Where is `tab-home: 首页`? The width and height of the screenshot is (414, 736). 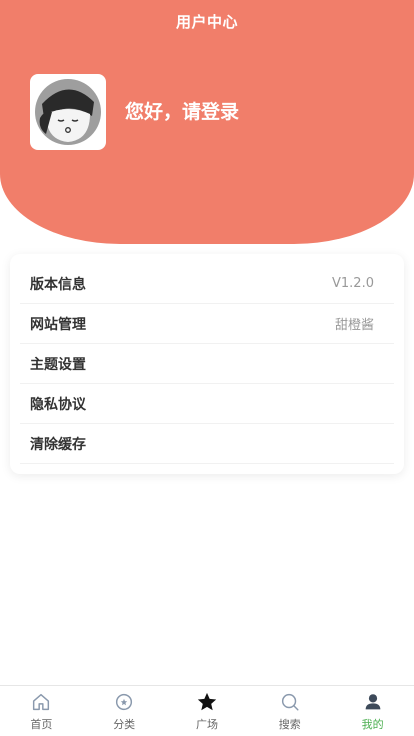 tab-home: 首页 is located at coordinates (41, 711).